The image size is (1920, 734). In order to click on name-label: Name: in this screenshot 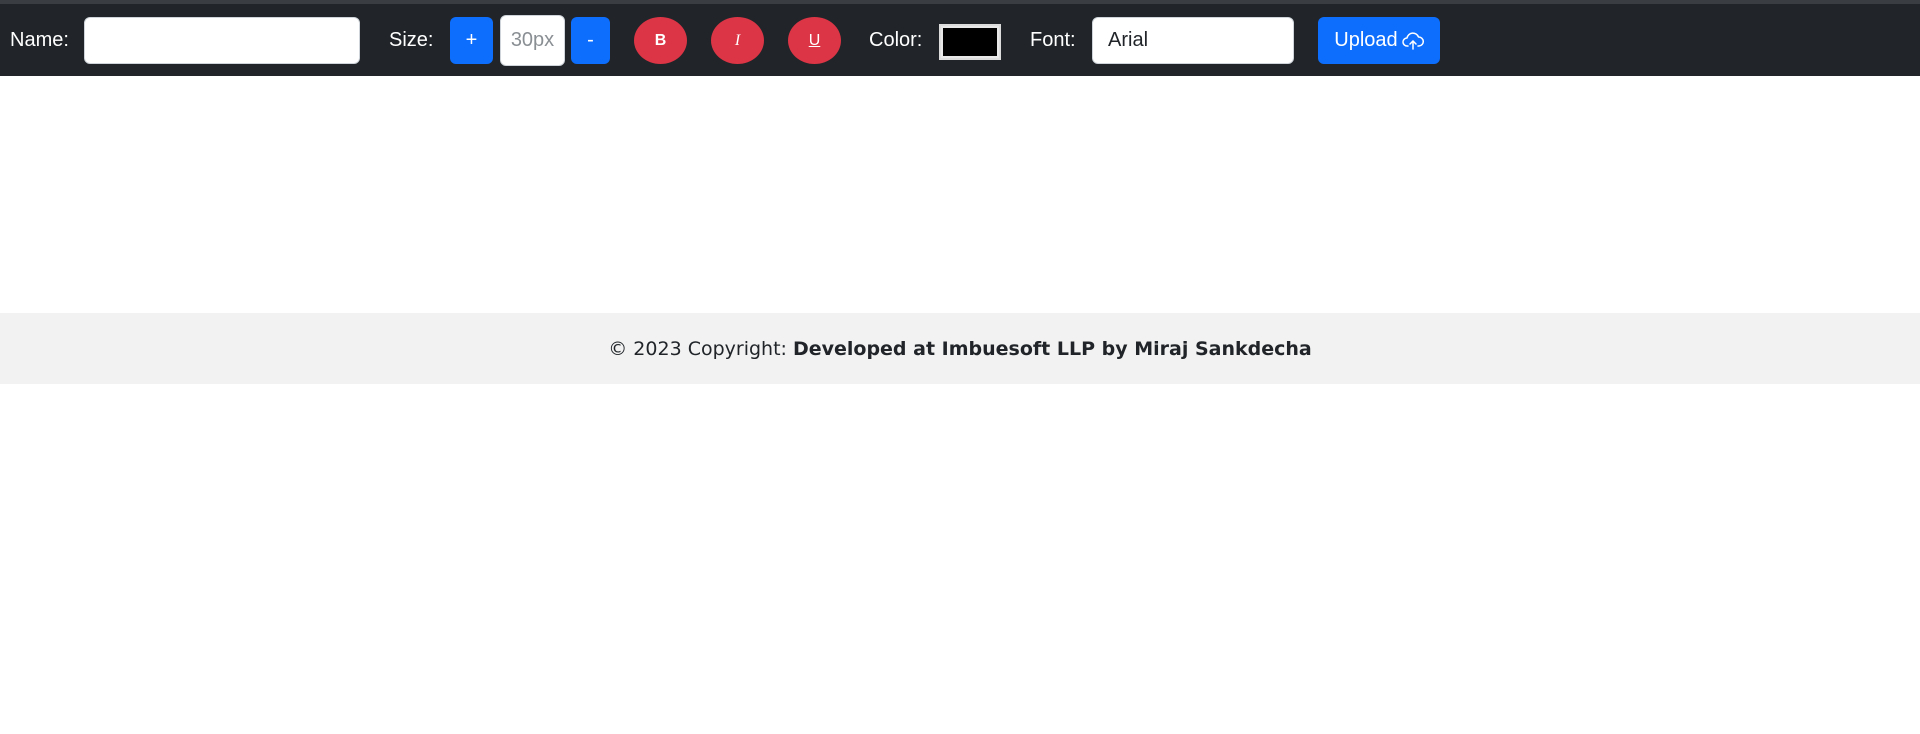, I will do `click(39, 40)`.